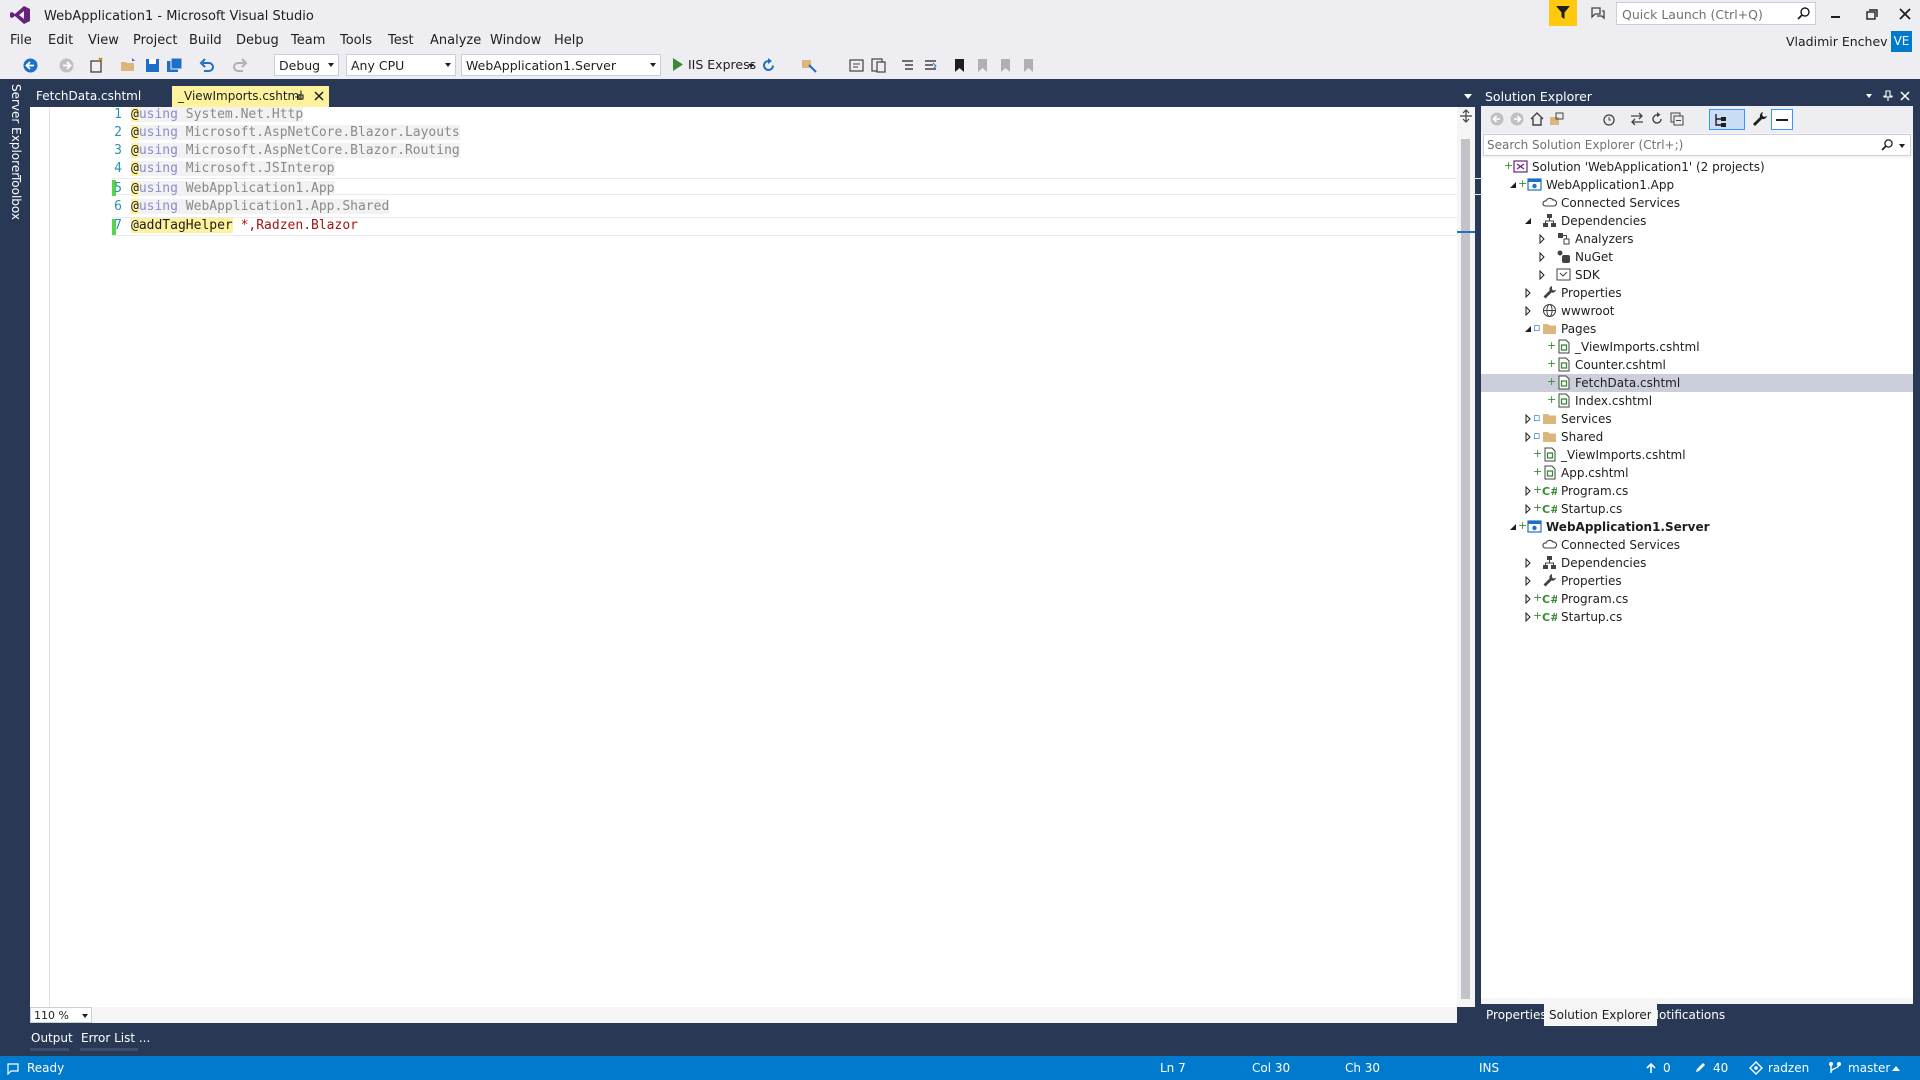  I want to click on user-account-menu: Vladimir Enchev ▾, so click(1842, 41).